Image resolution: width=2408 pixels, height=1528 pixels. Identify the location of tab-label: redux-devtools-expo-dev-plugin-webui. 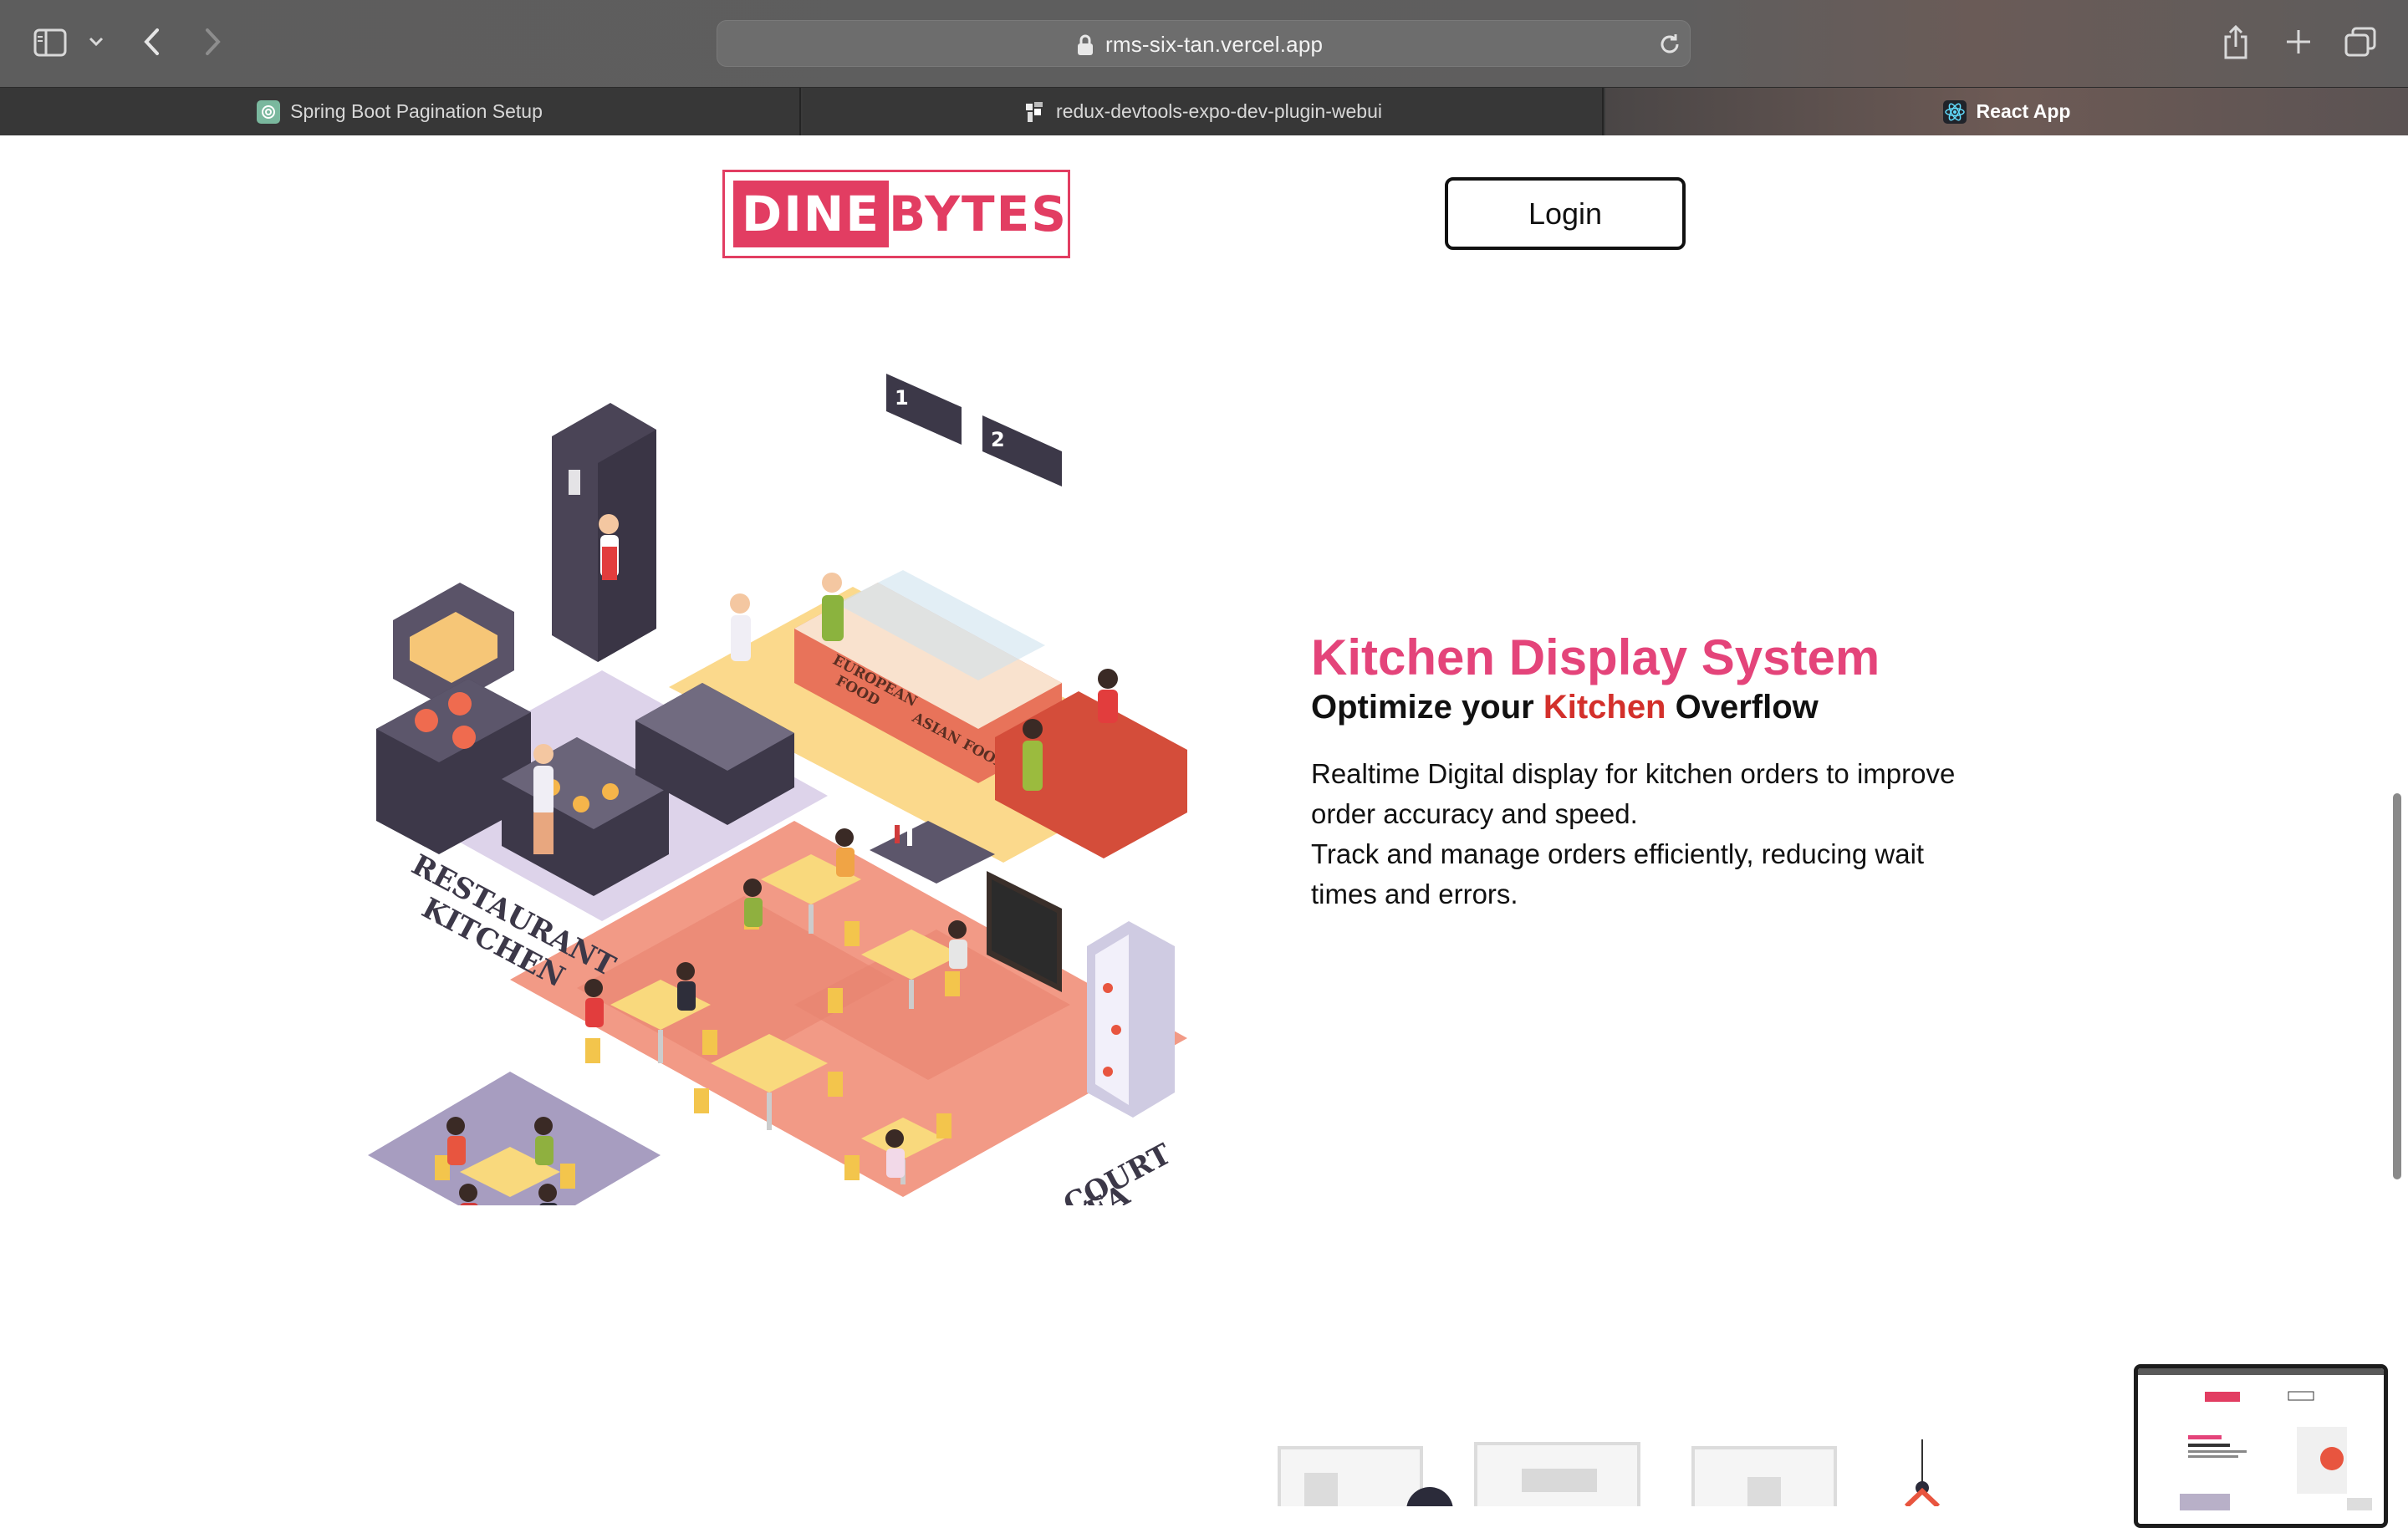
(1219, 111).